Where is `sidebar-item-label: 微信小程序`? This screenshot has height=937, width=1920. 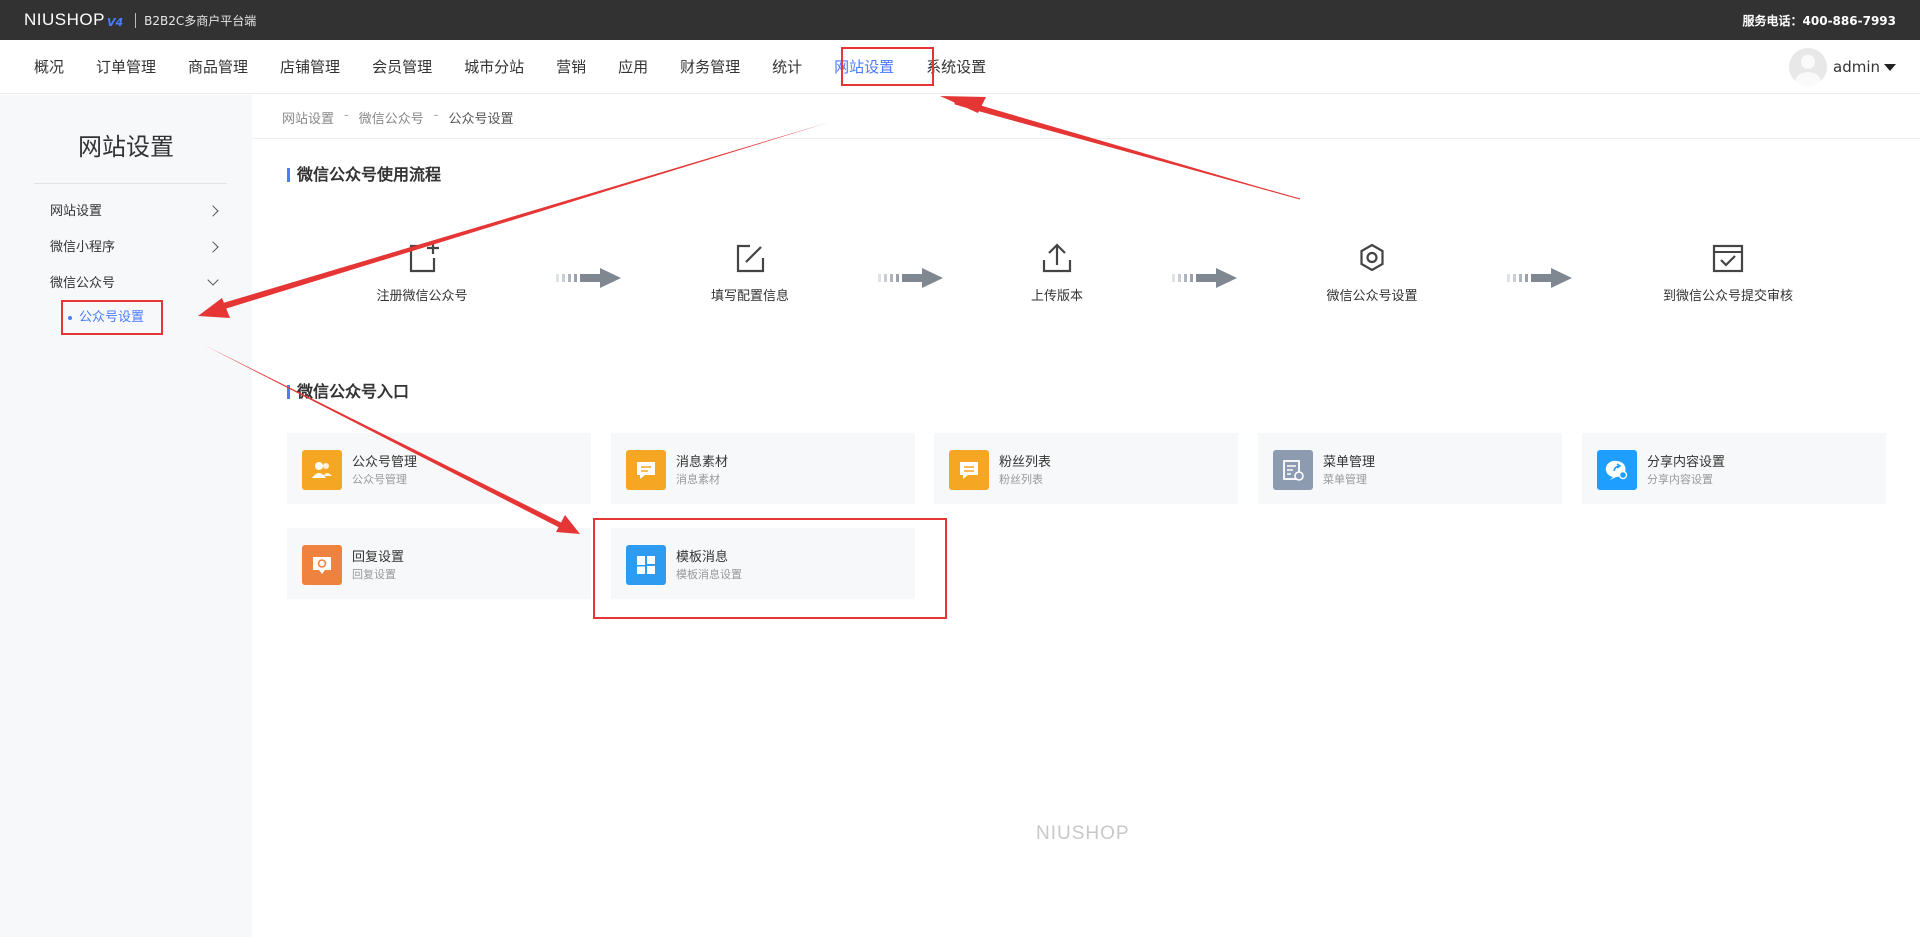
sidebar-item-label: 微信小程序 is located at coordinates (83, 247).